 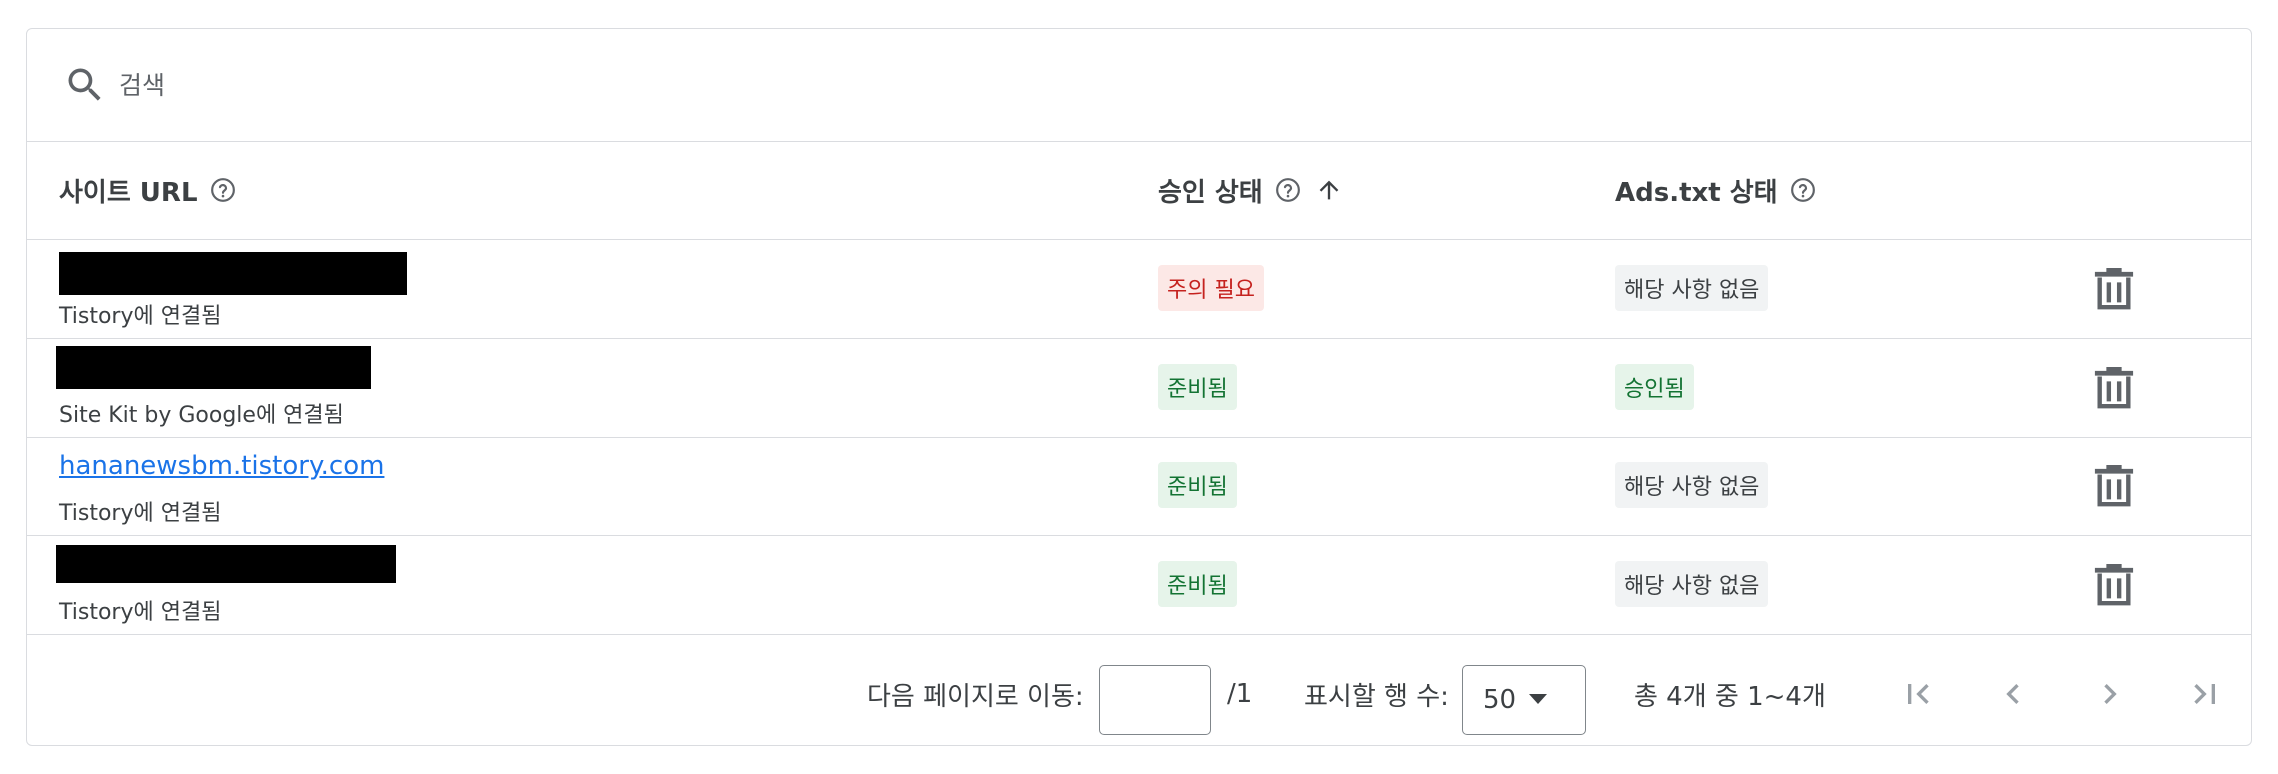 What do you see at coordinates (975, 696) in the screenshot?
I see `goto-page-label: 다음 페이지로 이동:` at bounding box center [975, 696].